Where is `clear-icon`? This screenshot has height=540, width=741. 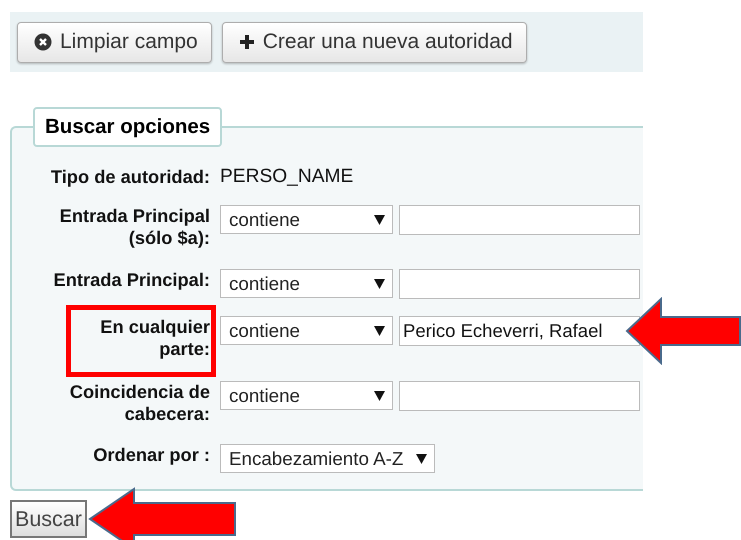
clear-icon is located at coordinates (43, 42).